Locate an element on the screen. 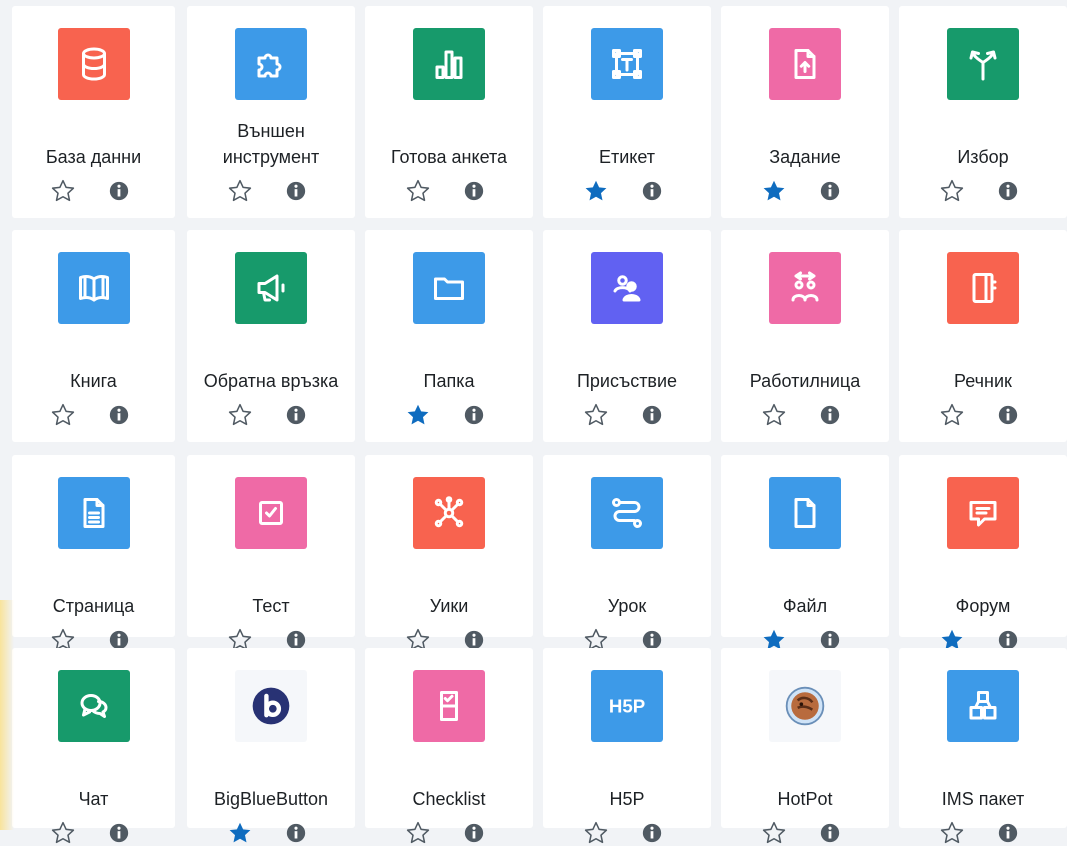 The height and width of the screenshot is (846, 1067). activity-tile: Папка is located at coordinates (449, 336).